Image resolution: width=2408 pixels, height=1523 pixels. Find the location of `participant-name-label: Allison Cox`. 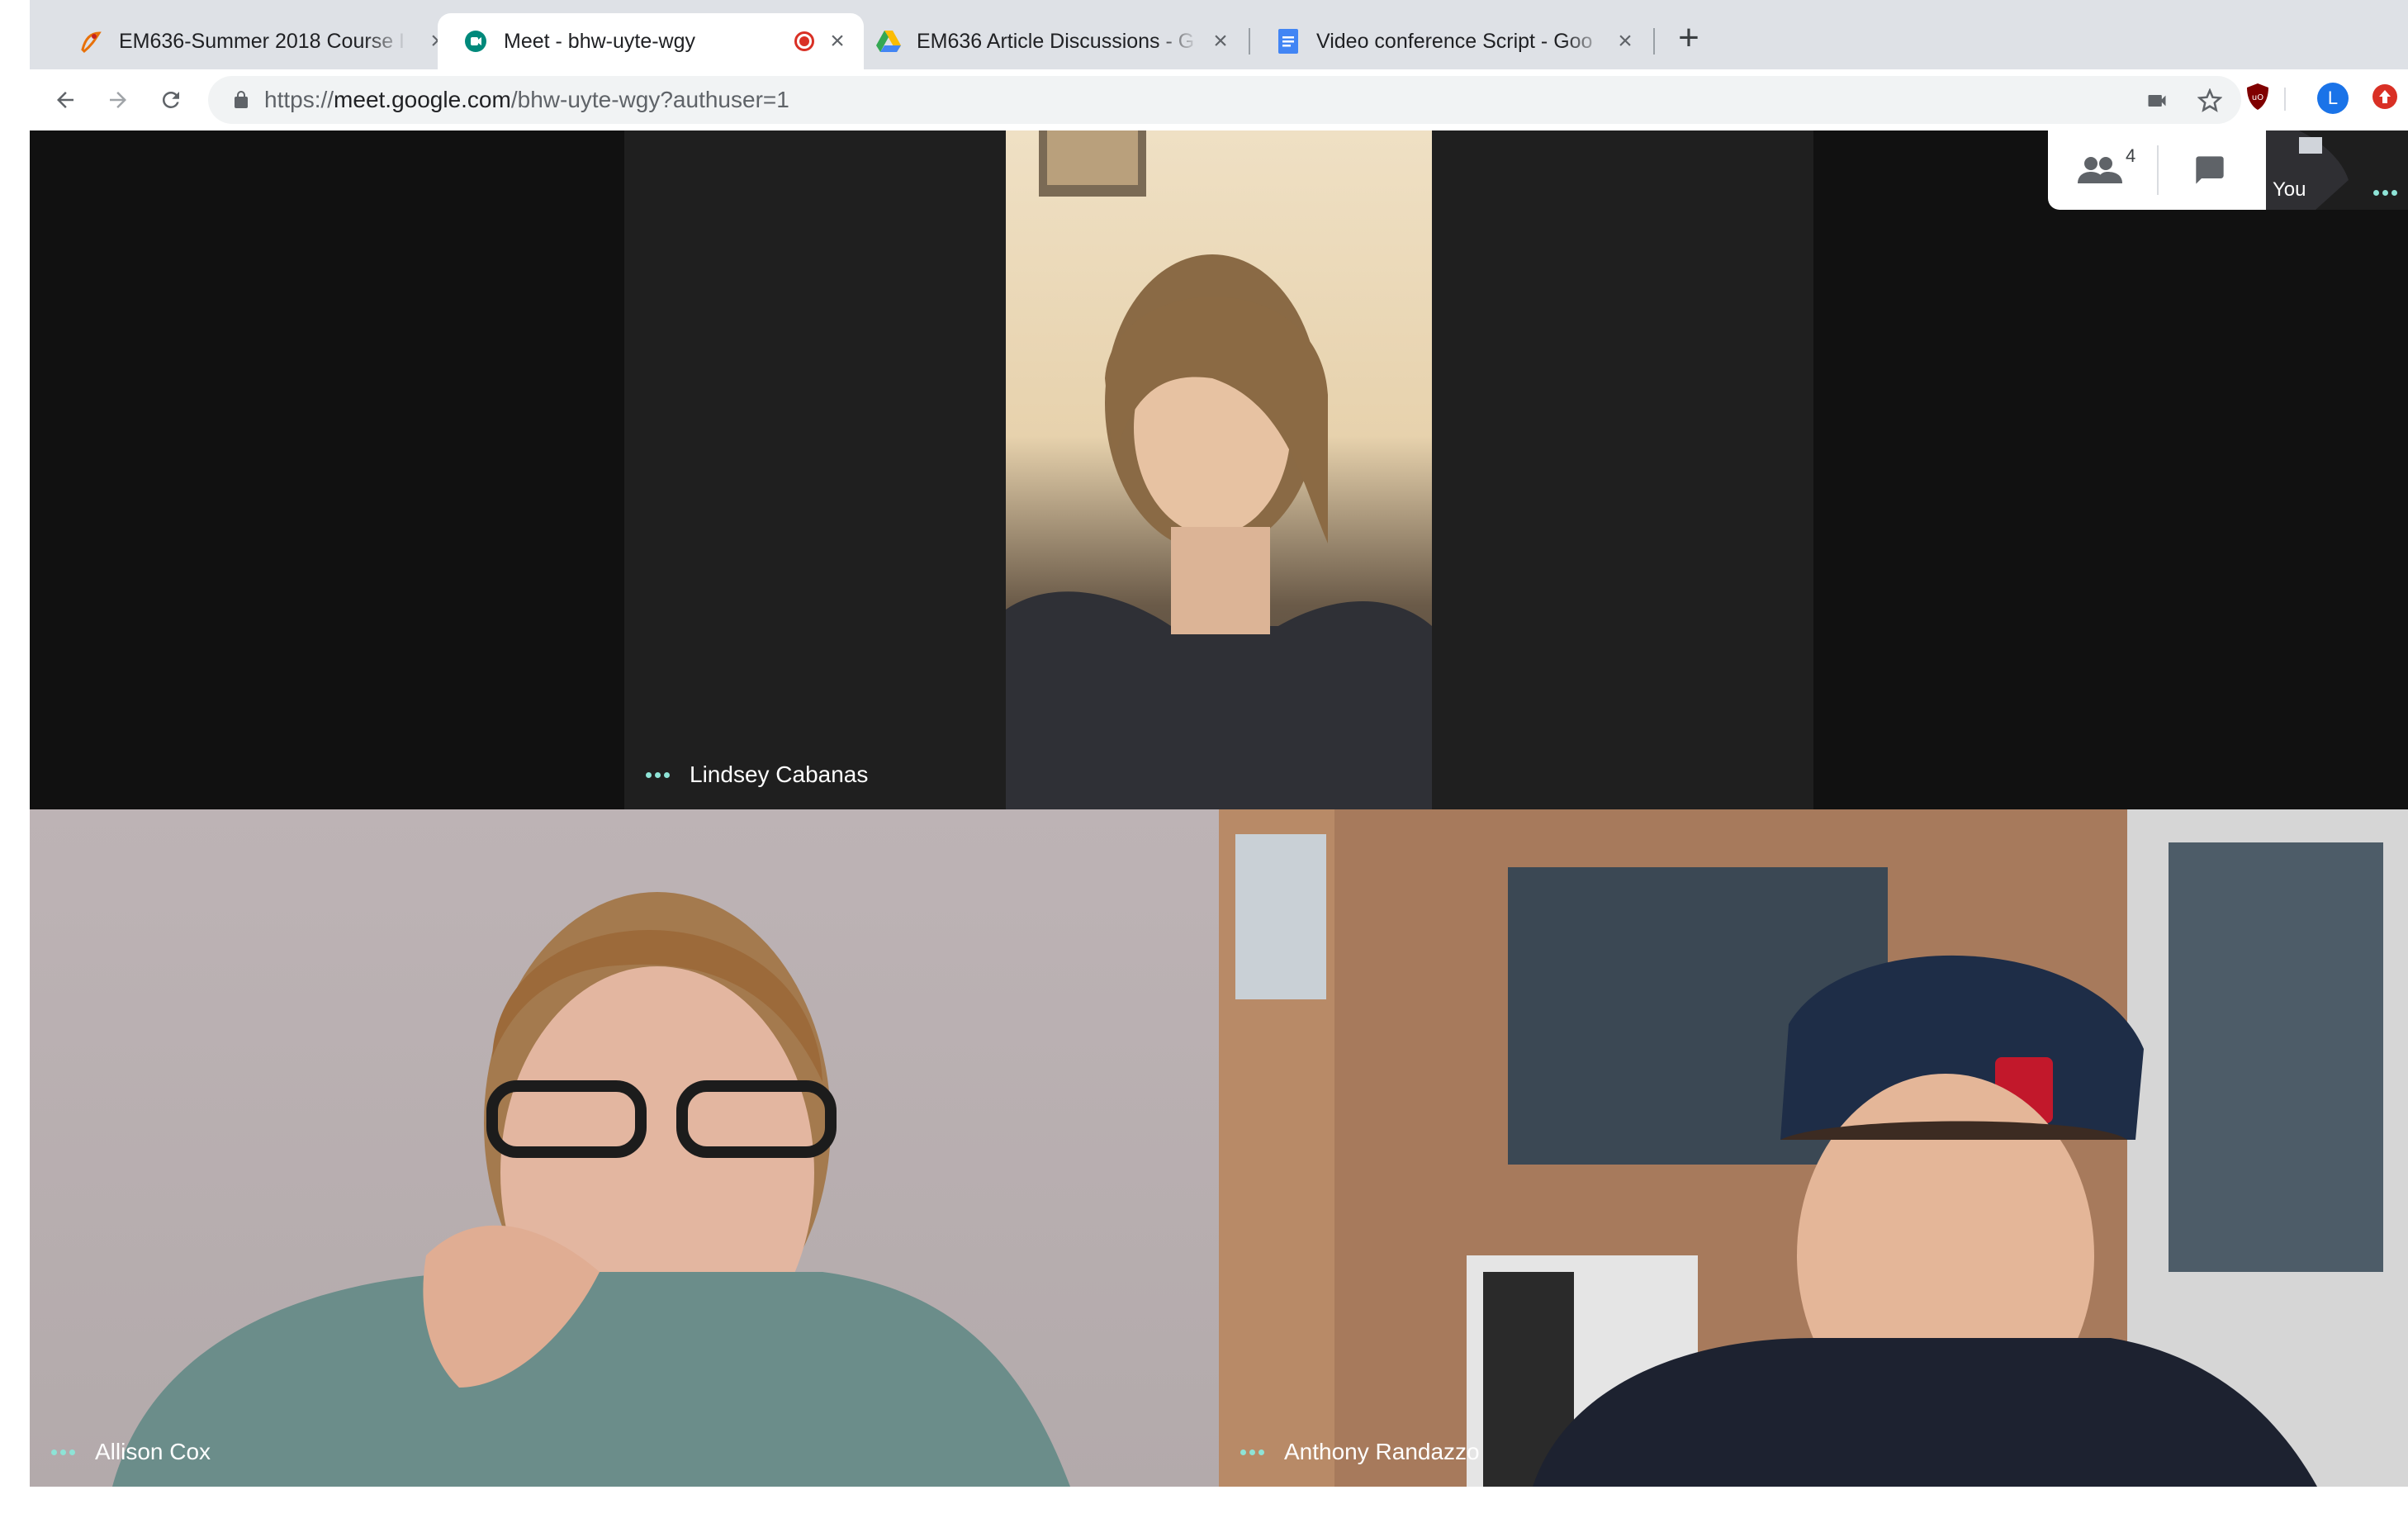

participant-name-label: Allison Cox is located at coordinates (131, 1452).